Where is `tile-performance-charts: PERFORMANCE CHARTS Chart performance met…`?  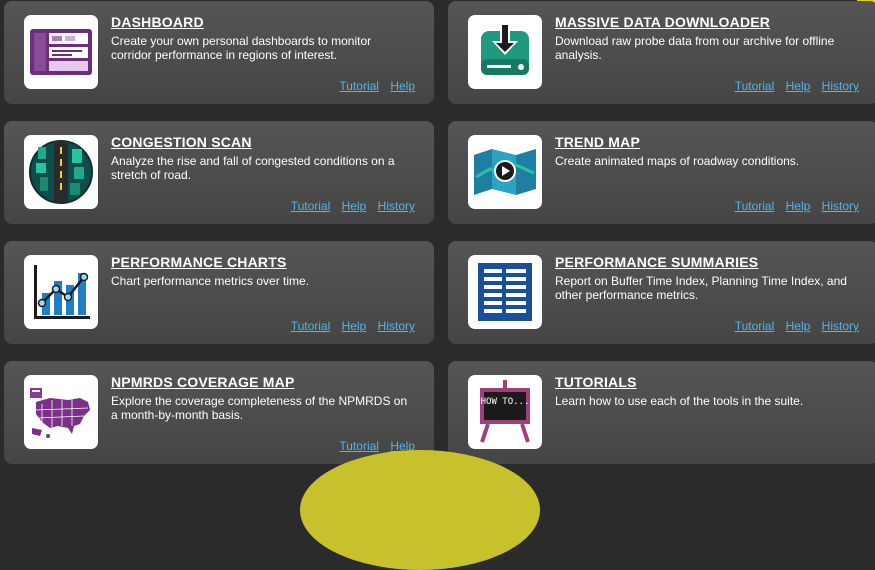
tile-performance-charts: PERFORMANCE CHARTS Chart performance met… is located at coordinates (219, 292).